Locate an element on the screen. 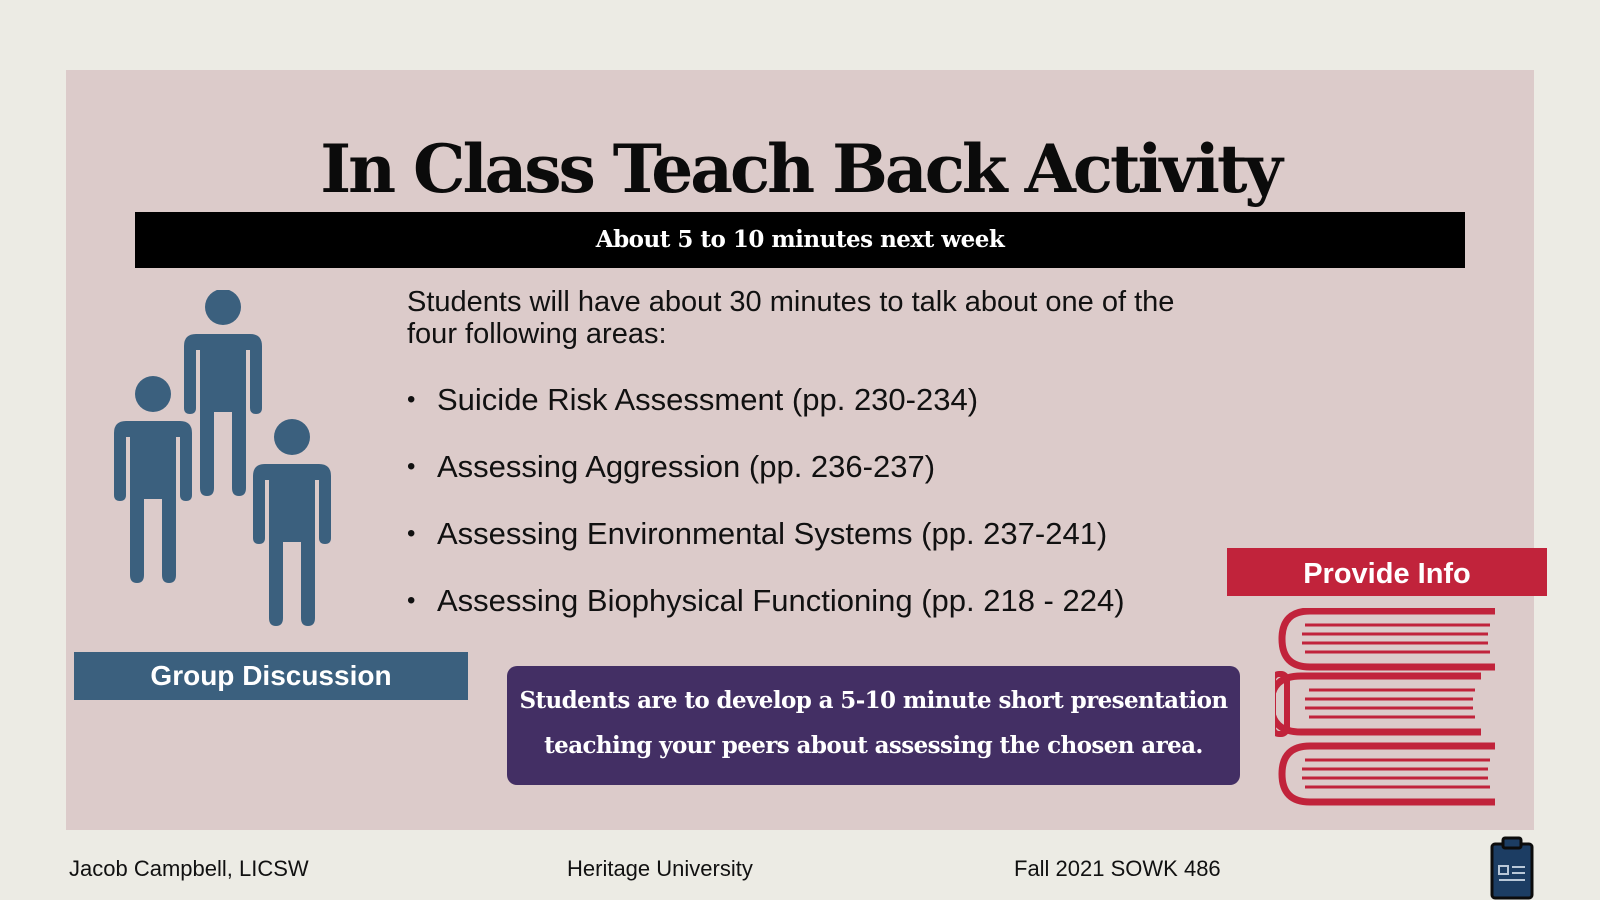  book-stack-icon is located at coordinates (1385, 707).